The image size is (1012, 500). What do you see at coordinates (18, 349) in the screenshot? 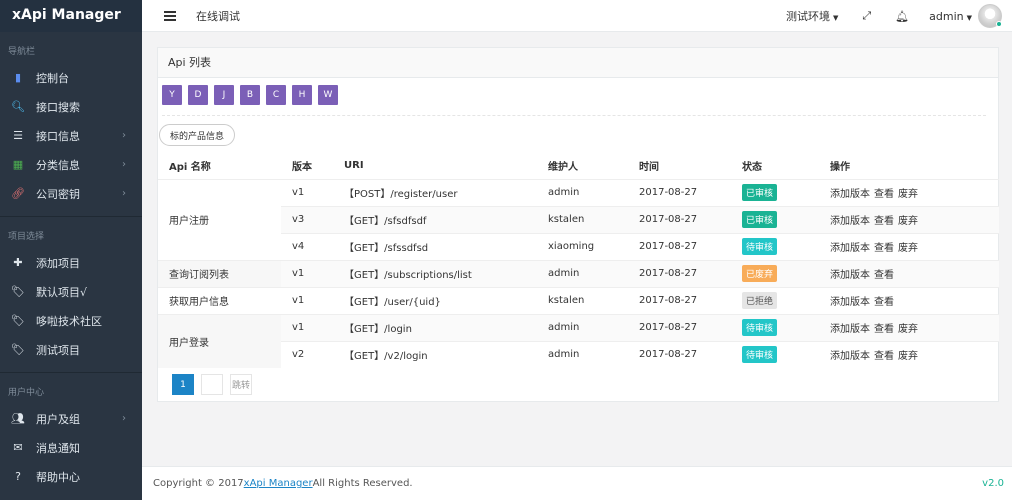
I see `tag-icon: 🏷︎` at bounding box center [18, 349].